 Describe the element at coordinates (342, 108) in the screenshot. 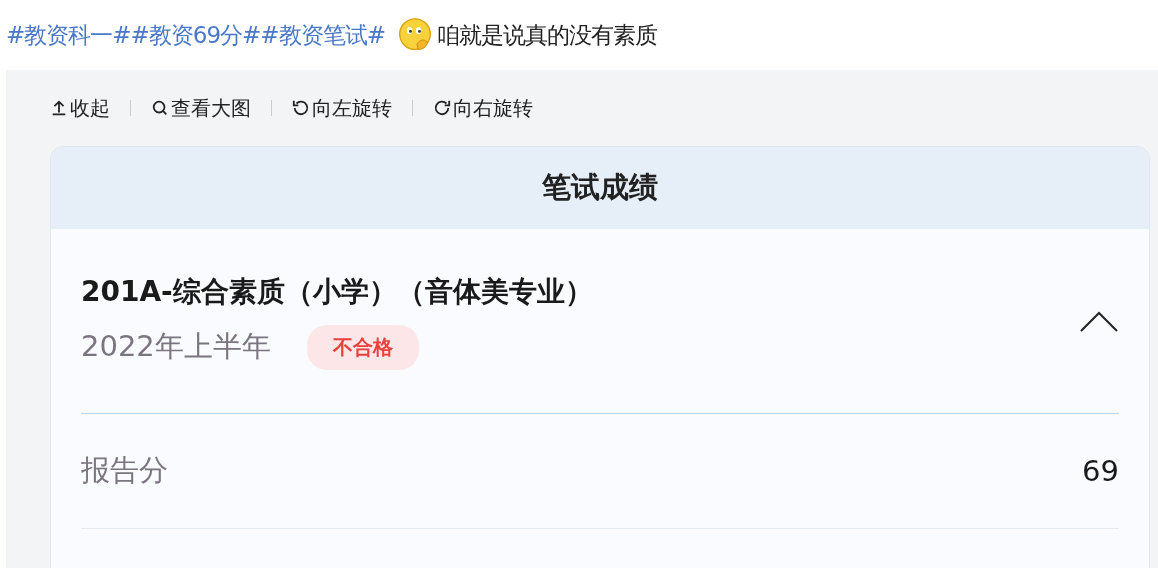

I see `toolbar-button: 向左旋转` at that location.